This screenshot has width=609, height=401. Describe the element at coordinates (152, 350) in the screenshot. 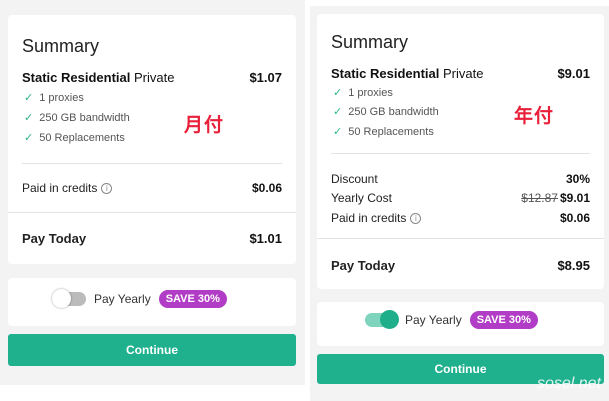

I see `continue-button: Continue` at that location.